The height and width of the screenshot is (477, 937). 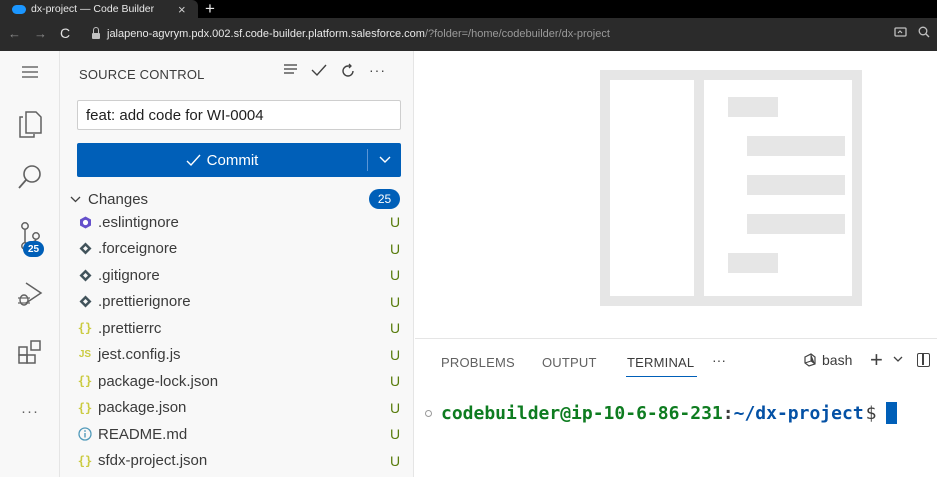 What do you see at coordinates (924, 33) in the screenshot?
I see `zoom-icon` at bounding box center [924, 33].